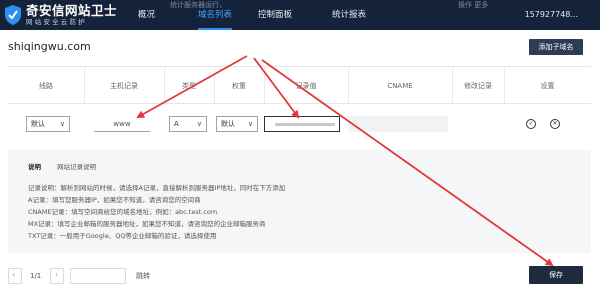 The image size is (600, 292). I want to click on record-edit-row: 默认 ∨ www A ∨ 默认 ∨ ✓ ✕, so click(299, 125).